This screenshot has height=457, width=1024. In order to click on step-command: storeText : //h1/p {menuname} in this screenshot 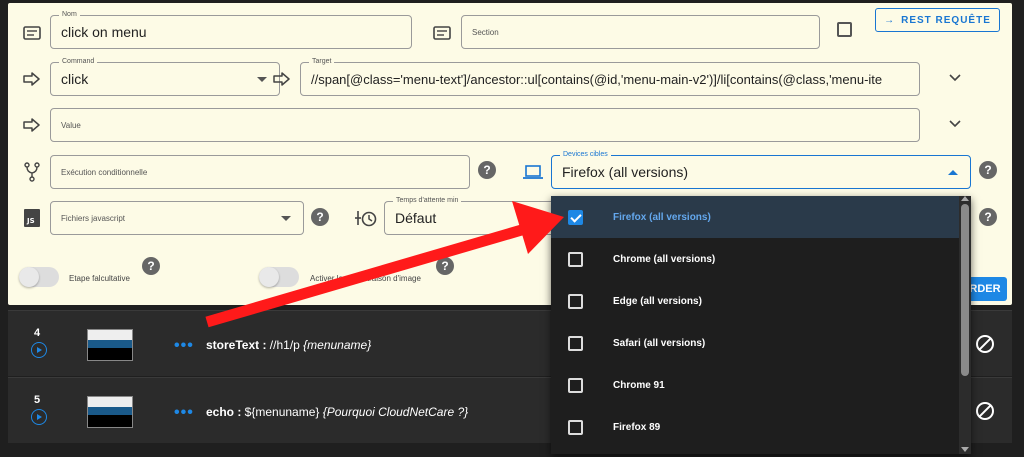, I will do `click(289, 345)`.